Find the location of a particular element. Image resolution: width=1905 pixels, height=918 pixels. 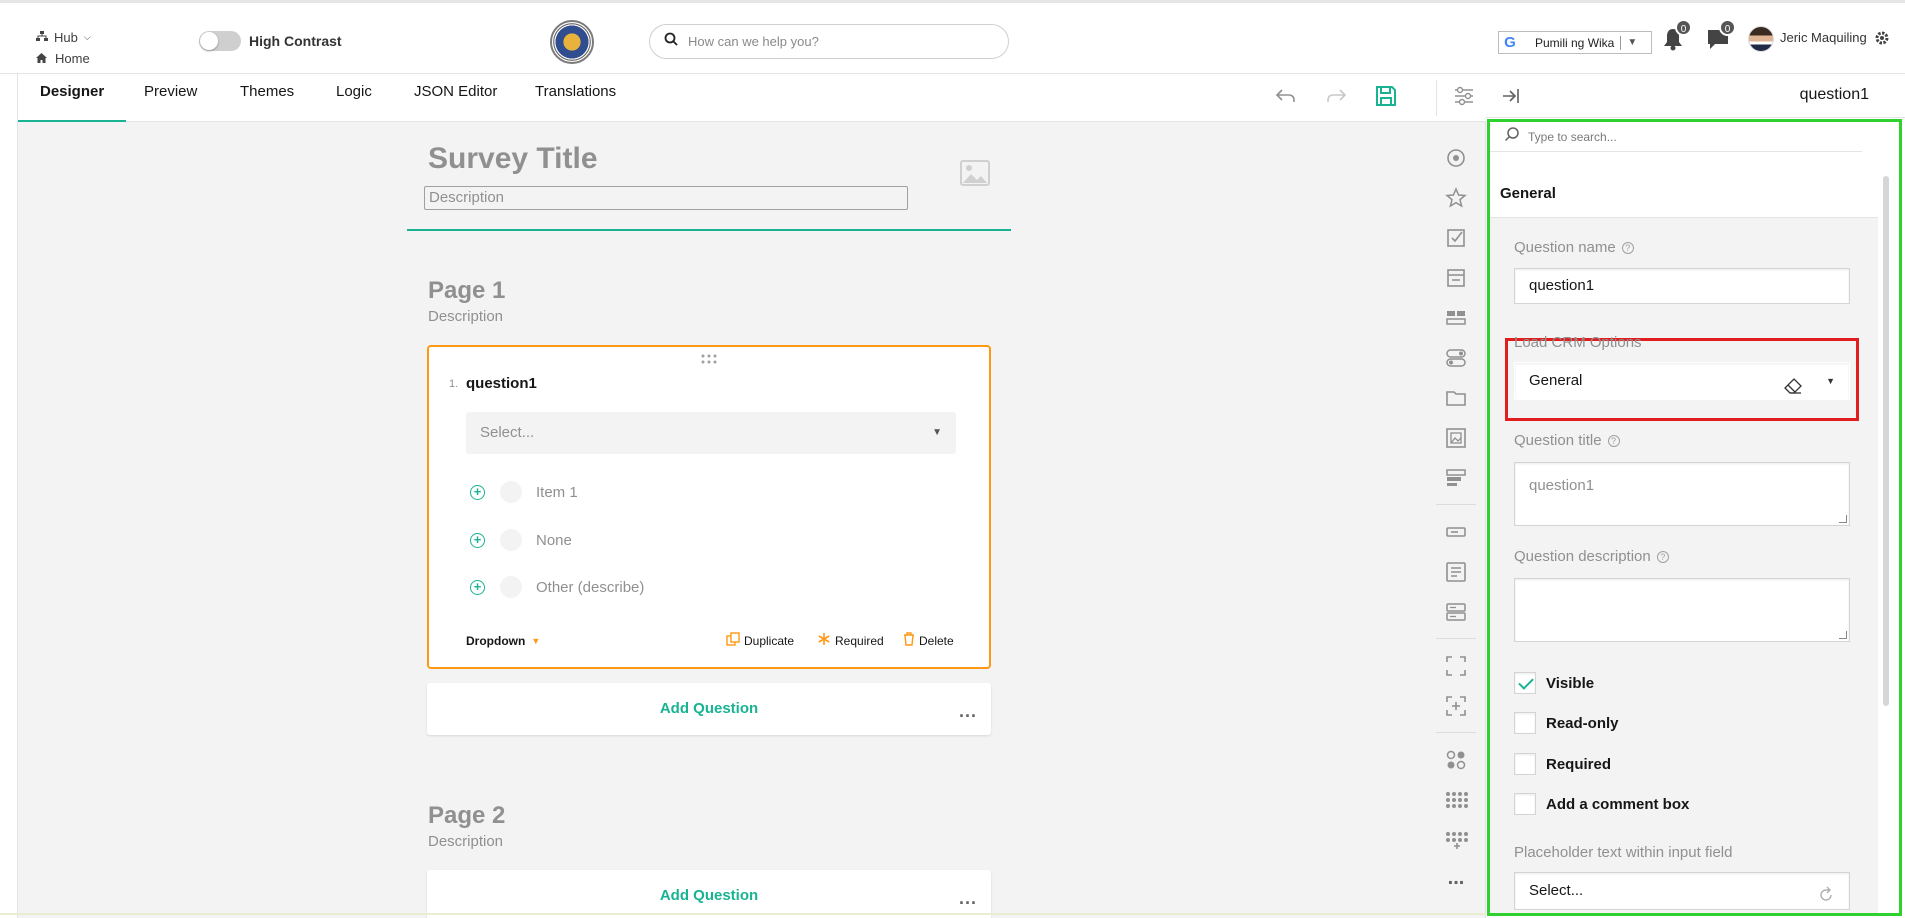

question-title: question1 is located at coordinates (501, 383).